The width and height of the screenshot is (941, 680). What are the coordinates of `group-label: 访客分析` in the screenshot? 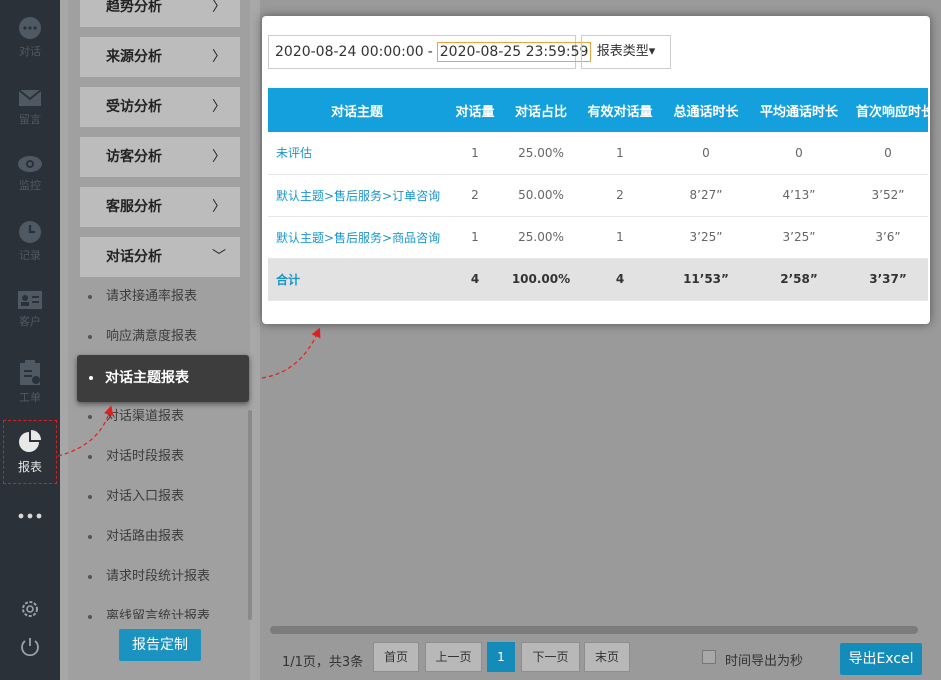 It's located at (134, 157).